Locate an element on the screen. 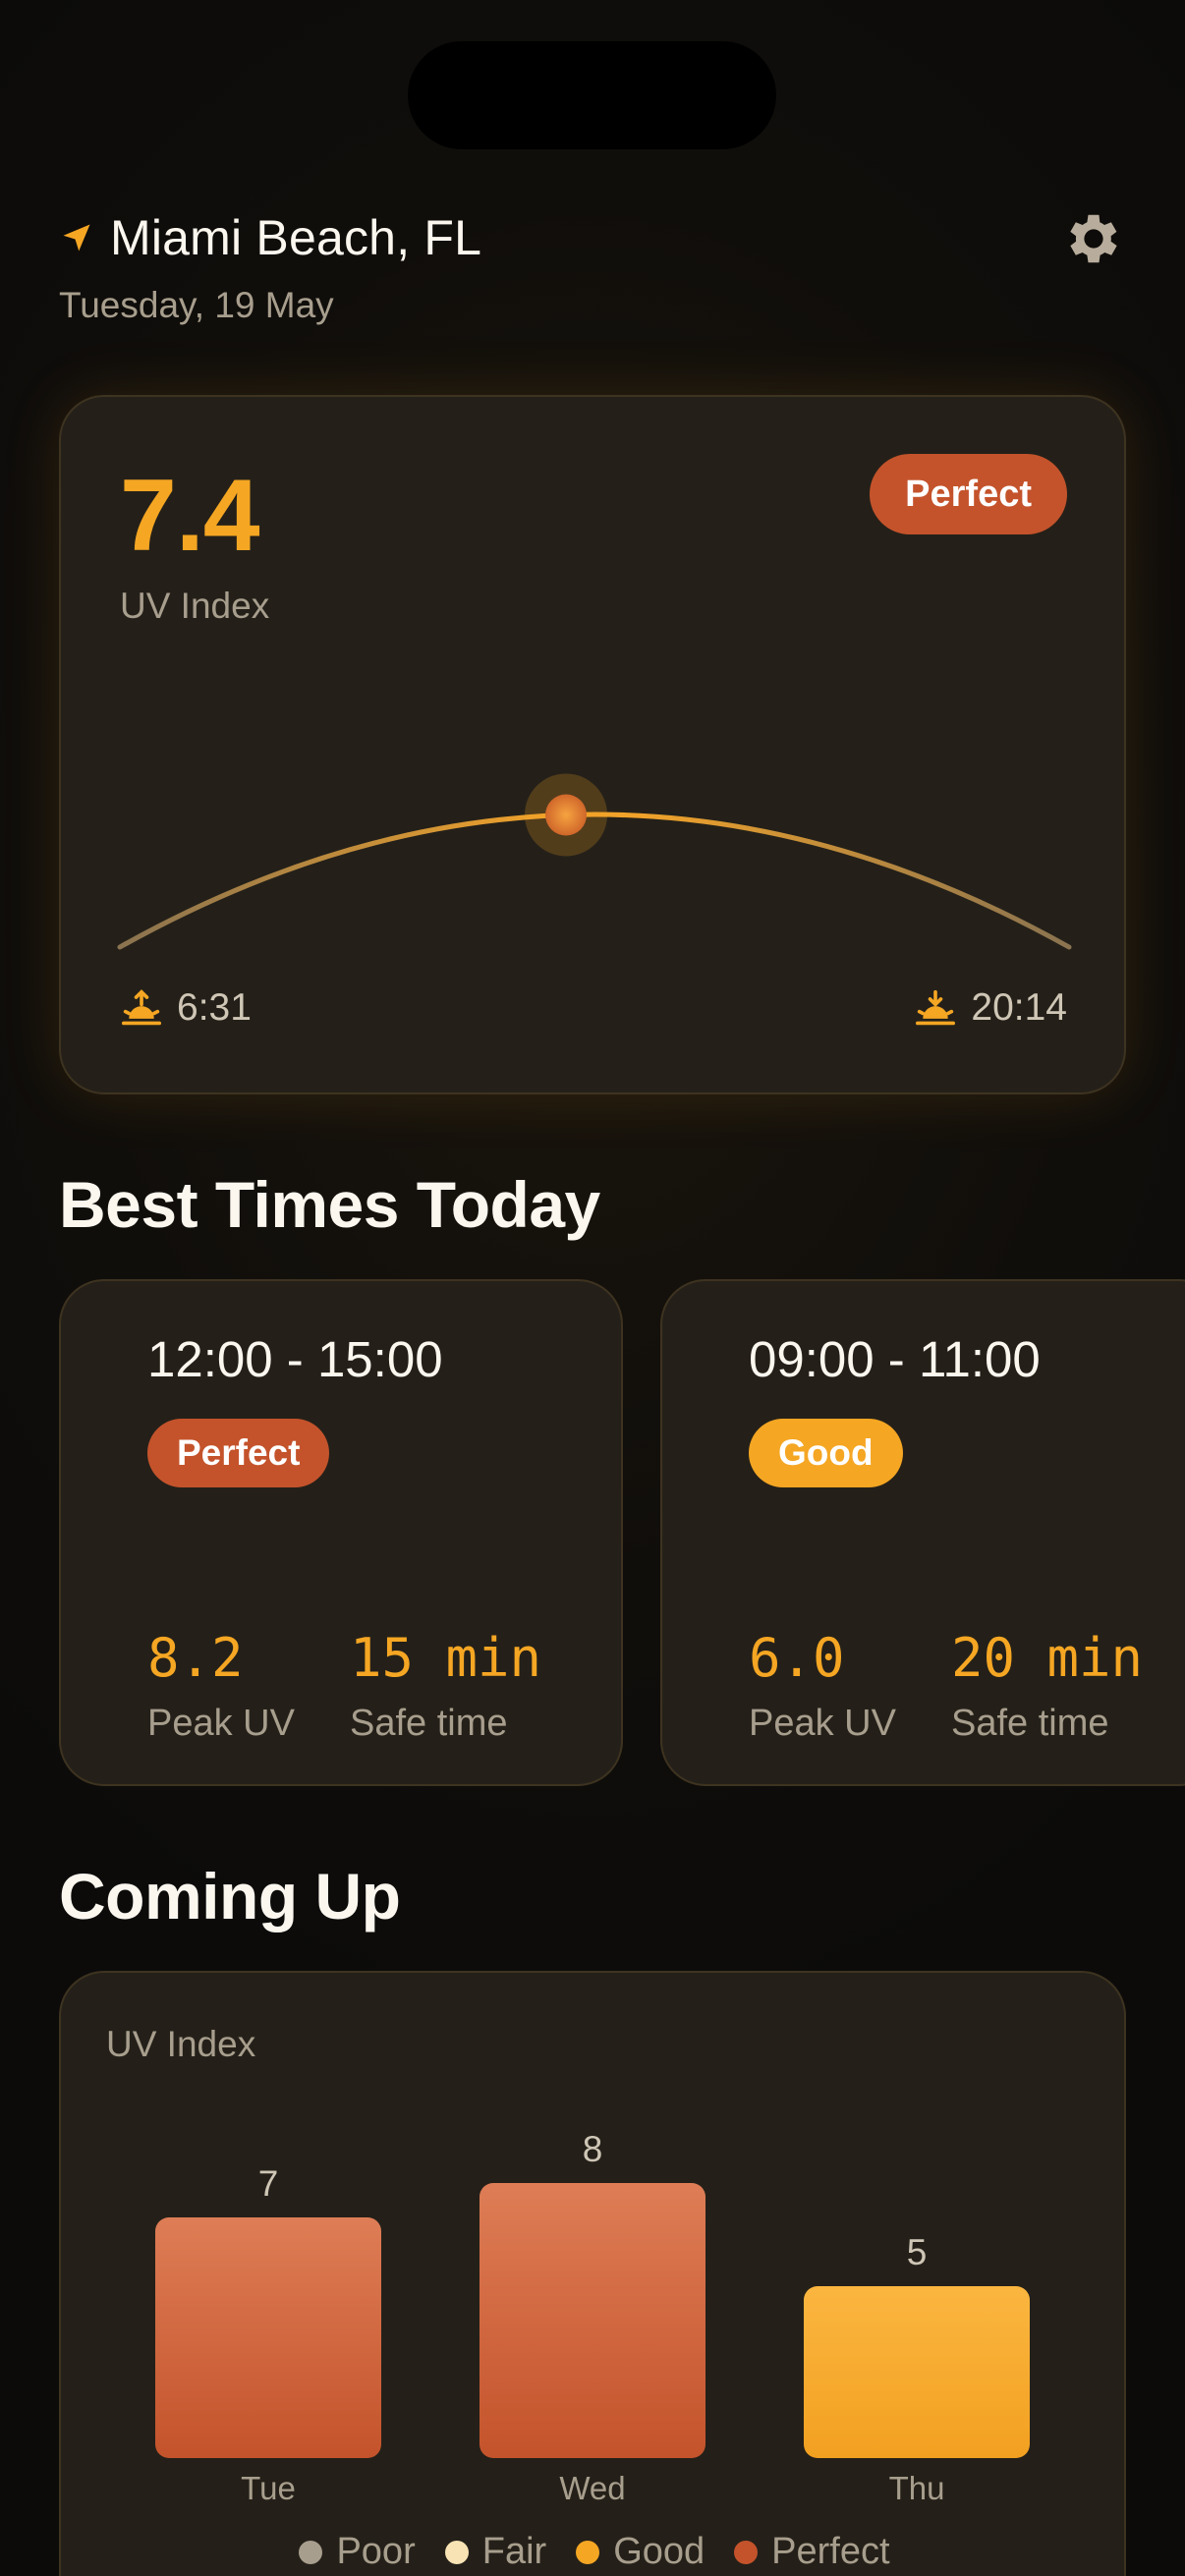  peak-uv-stat: 8.2 Peak UV is located at coordinates (221, 1686).